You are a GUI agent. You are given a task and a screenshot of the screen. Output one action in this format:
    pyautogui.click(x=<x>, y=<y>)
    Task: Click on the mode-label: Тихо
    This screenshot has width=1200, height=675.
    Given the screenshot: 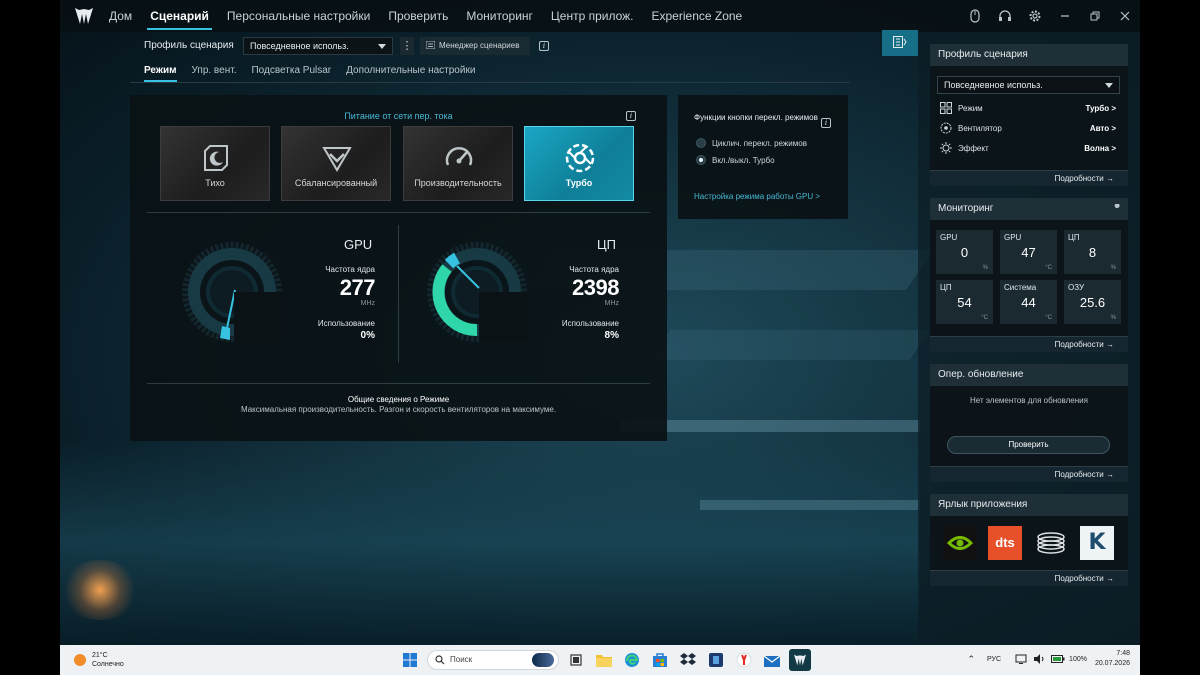 What is the action you would take?
    pyautogui.click(x=215, y=183)
    